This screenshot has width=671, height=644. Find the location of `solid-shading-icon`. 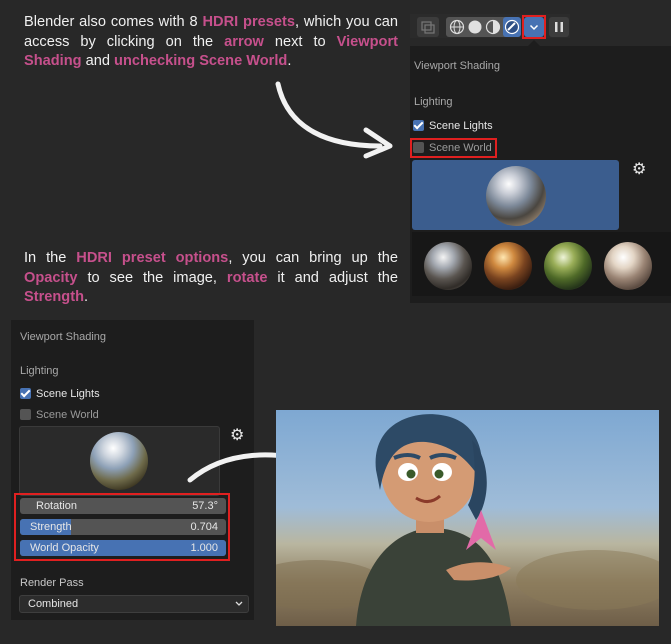

solid-shading-icon is located at coordinates (475, 27).